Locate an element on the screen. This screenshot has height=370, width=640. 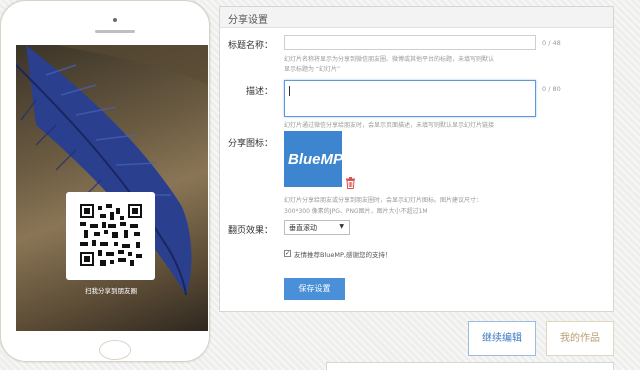
trash-icon is located at coordinates (350, 183).